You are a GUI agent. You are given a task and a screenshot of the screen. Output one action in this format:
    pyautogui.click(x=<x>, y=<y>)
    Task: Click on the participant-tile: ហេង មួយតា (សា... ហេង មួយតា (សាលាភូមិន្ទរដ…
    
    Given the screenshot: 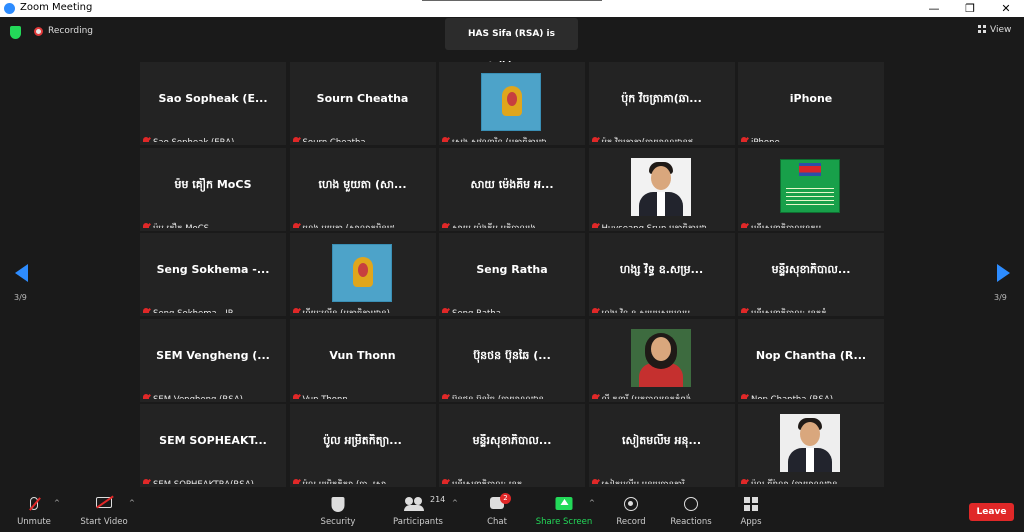 What is the action you would take?
    pyautogui.click(x=362, y=189)
    